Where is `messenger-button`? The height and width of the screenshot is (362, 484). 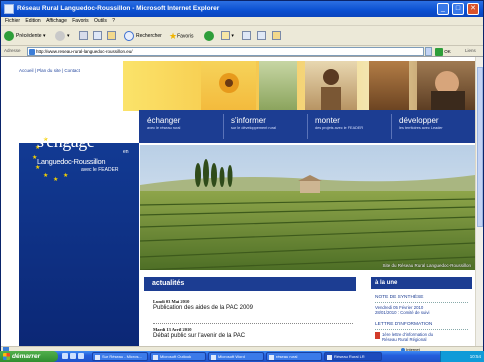 messenger-button is located at coordinates (276, 36).